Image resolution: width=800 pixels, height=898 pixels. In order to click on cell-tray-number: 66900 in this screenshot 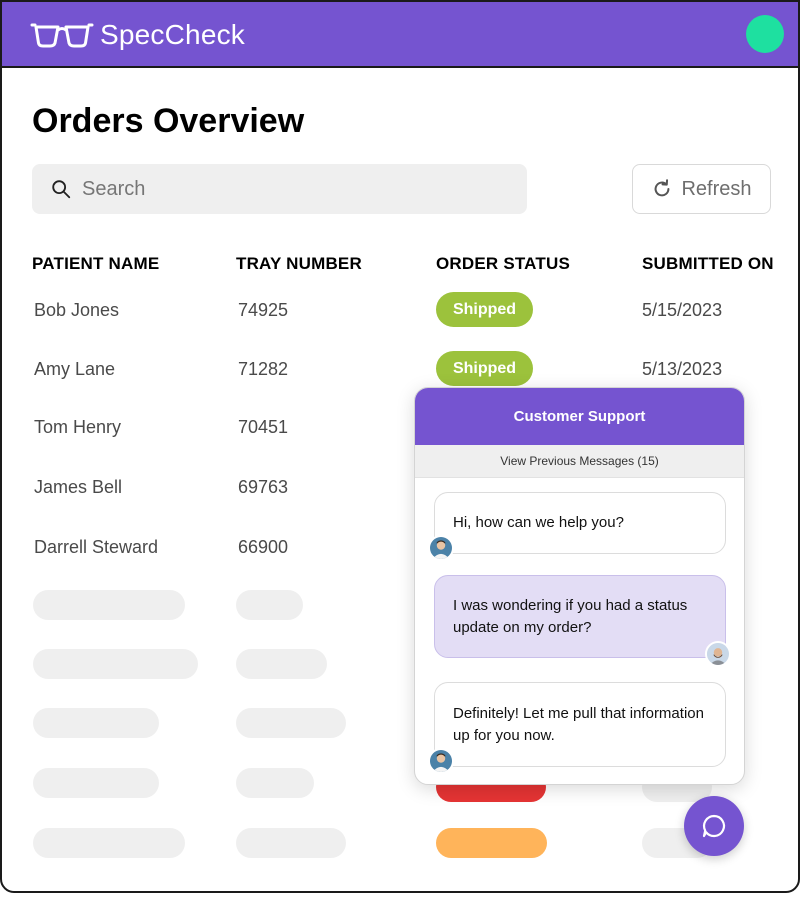, I will do `click(263, 547)`.